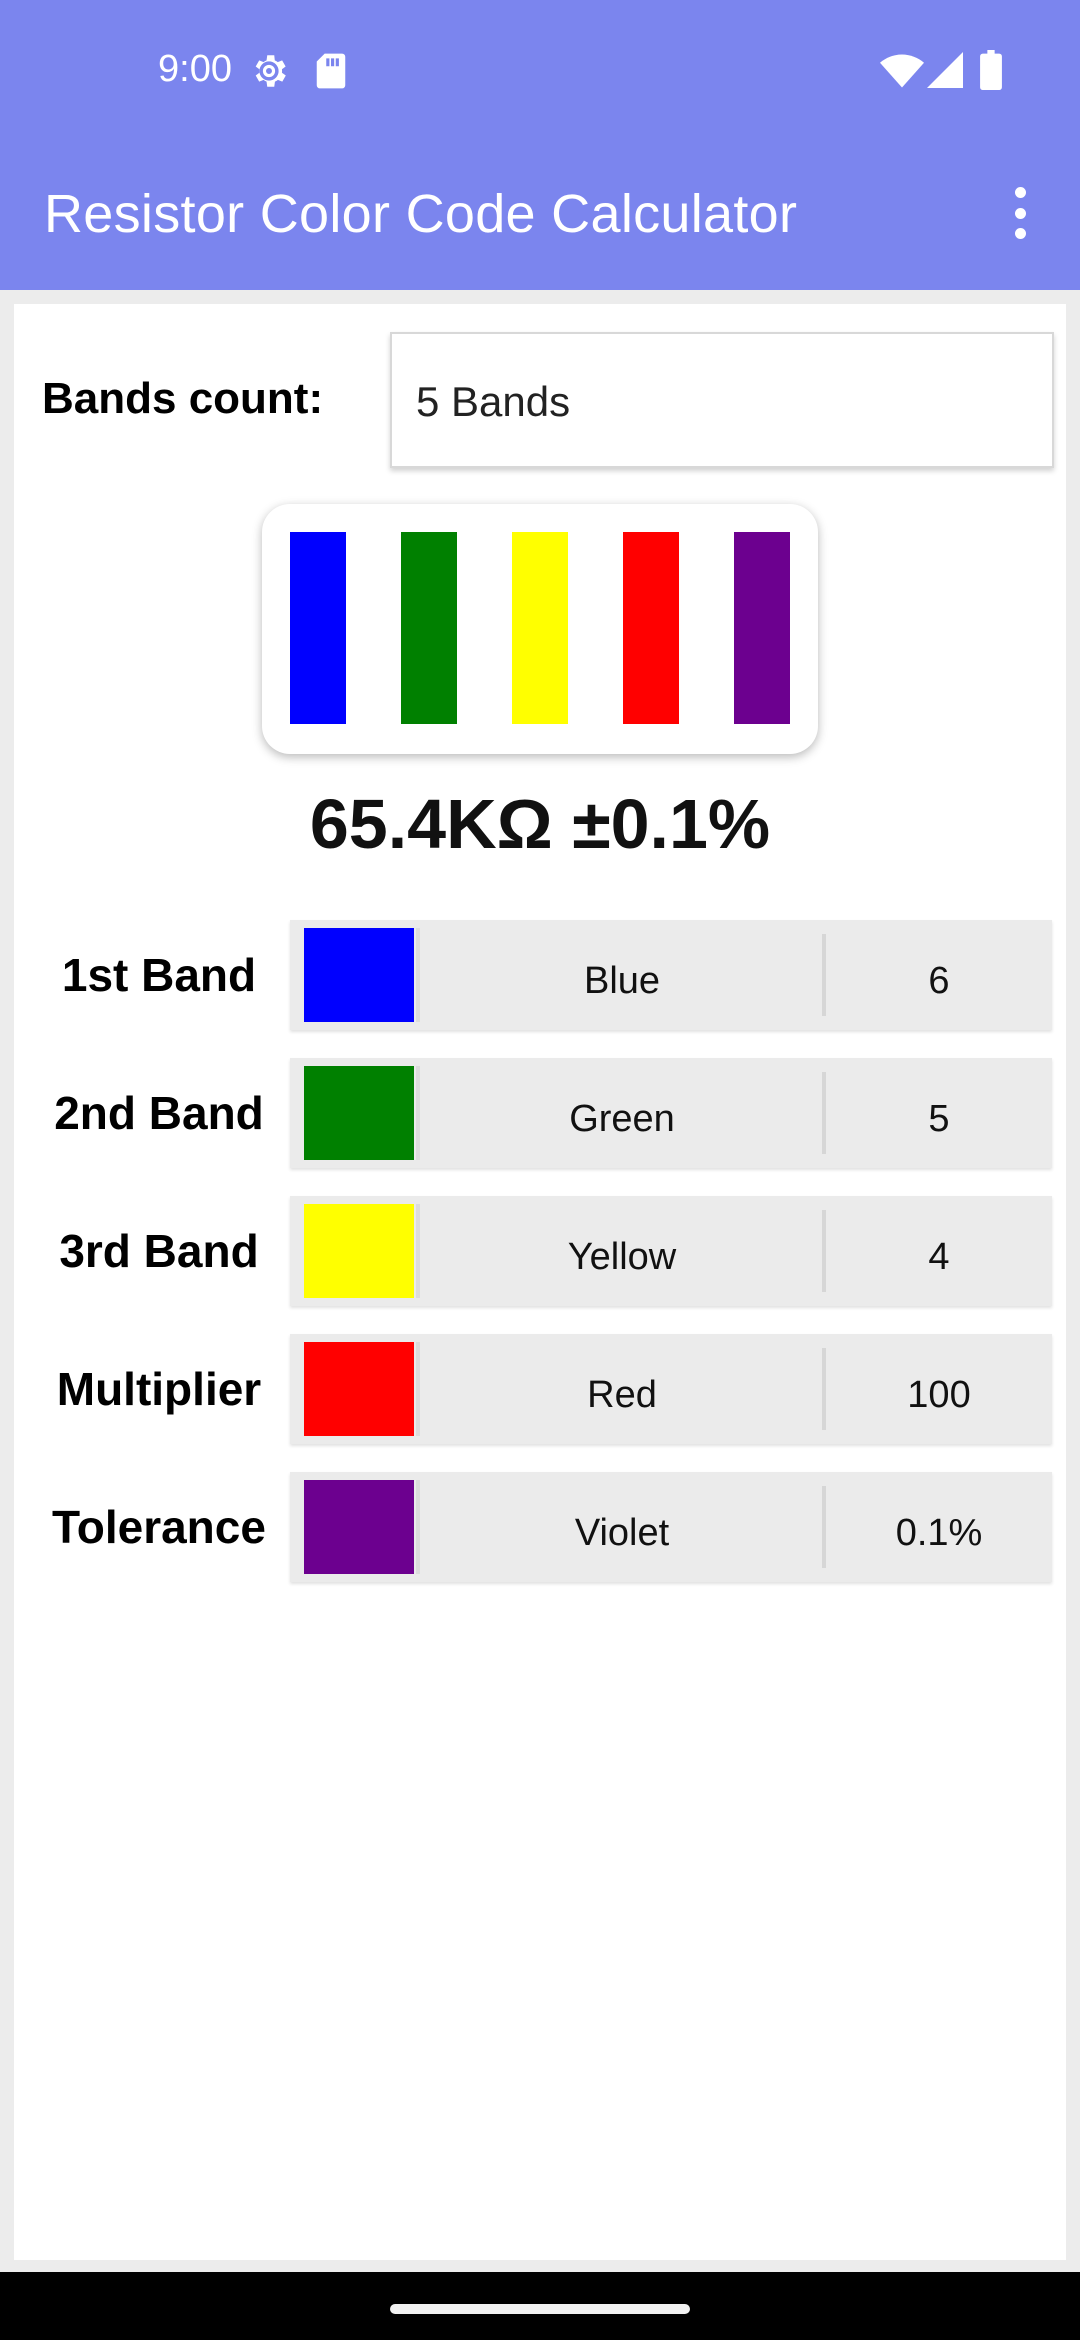 This screenshot has height=2340, width=1080. I want to click on gear-icon, so click(270, 71).